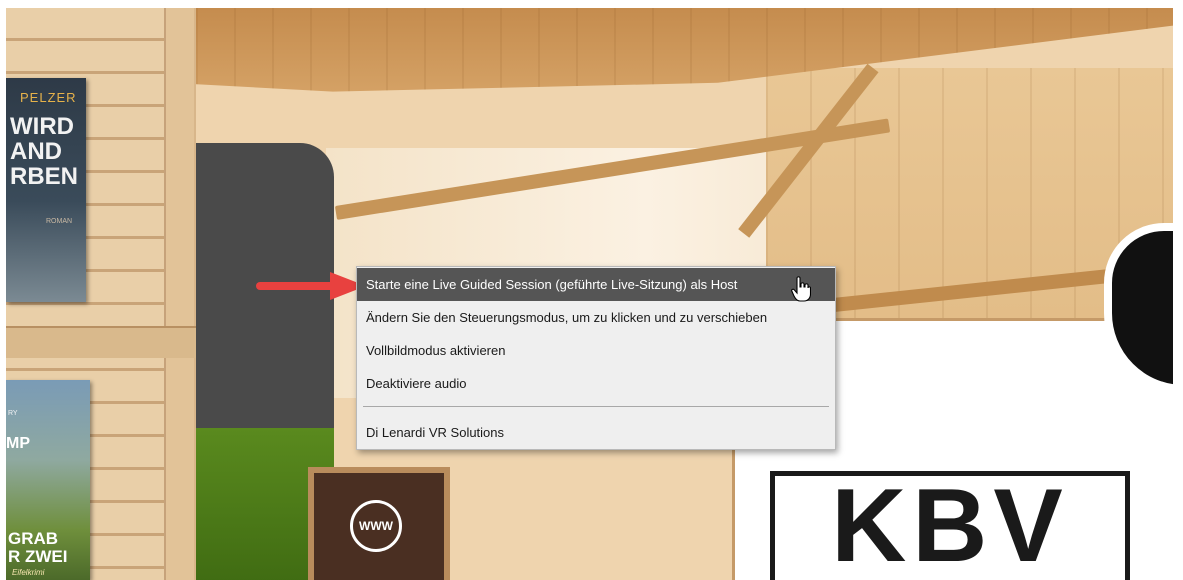 The width and height of the screenshot is (1183, 580). I want to click on book-subtitle: Eifelkrimi, so click(28, 572).